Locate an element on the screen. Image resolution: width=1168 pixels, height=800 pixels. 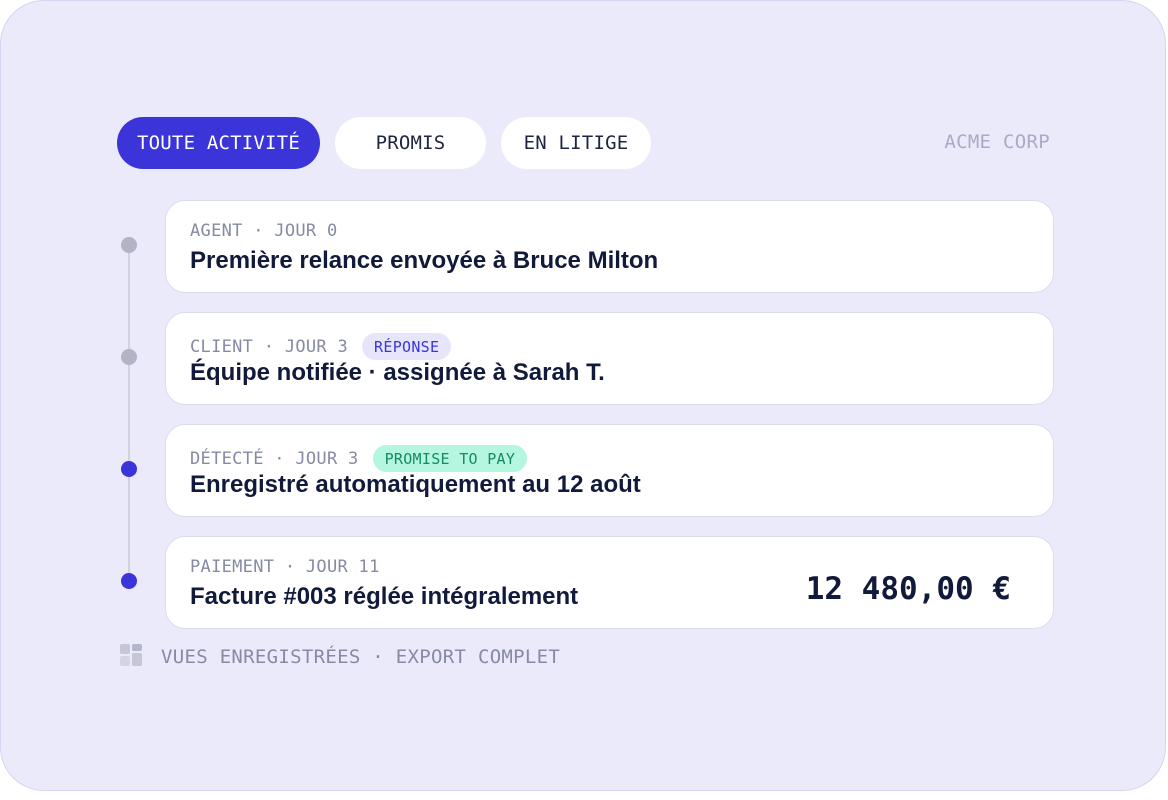
event-meta: CLIENT · JOUR 3 RÉPONSE is located at coordinates (321, 346).